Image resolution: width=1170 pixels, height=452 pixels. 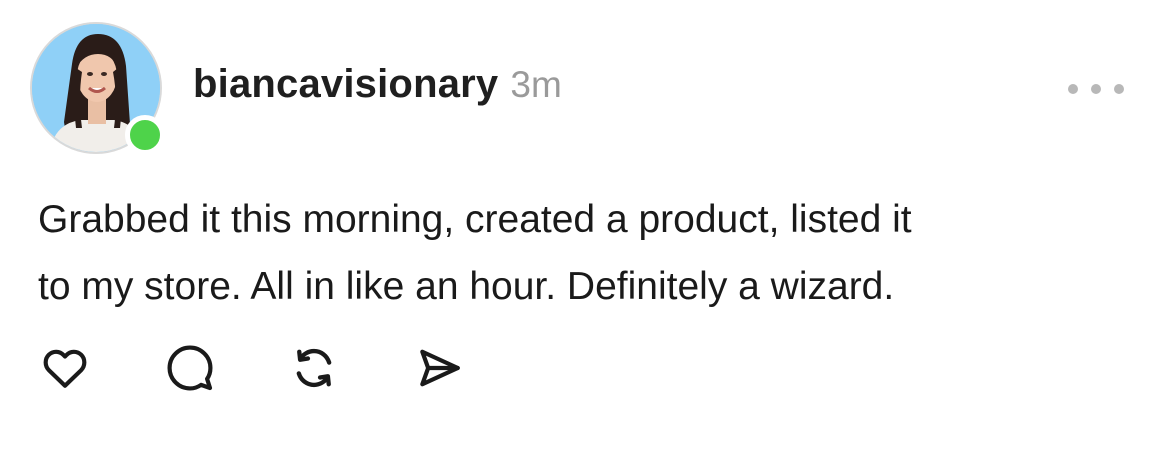 I want to click on send-paper-plane-icon, so click(x=440, y=368).